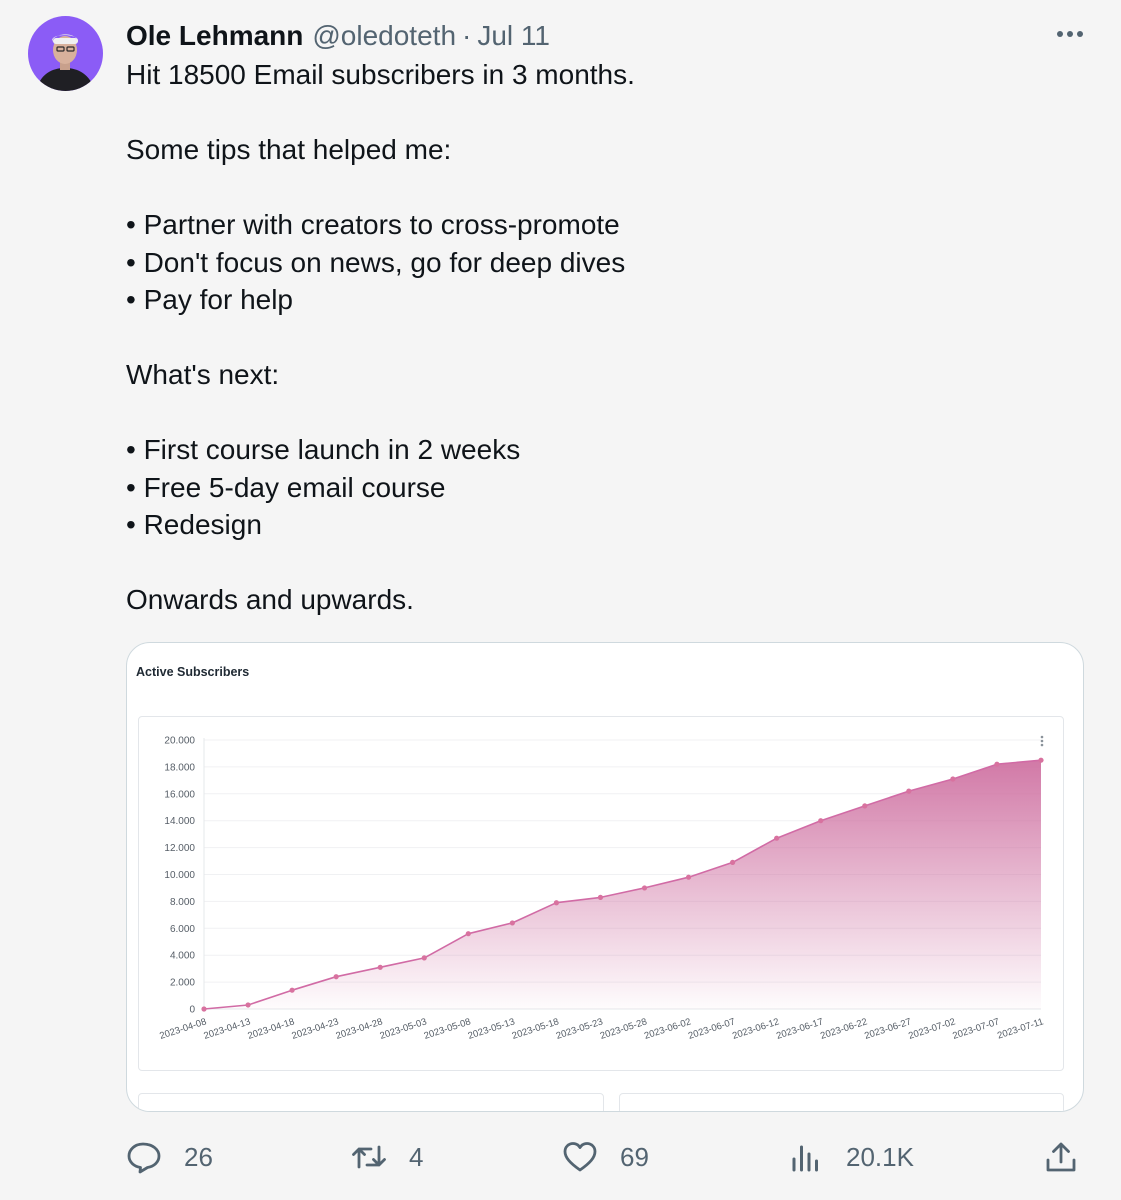 The height and width of the screenshot is (1200, 1121). What do you see at coordinates (880, 1156) in the screenshot?
I see `view-count: 20.1K` at bounding box center [880, 1156].